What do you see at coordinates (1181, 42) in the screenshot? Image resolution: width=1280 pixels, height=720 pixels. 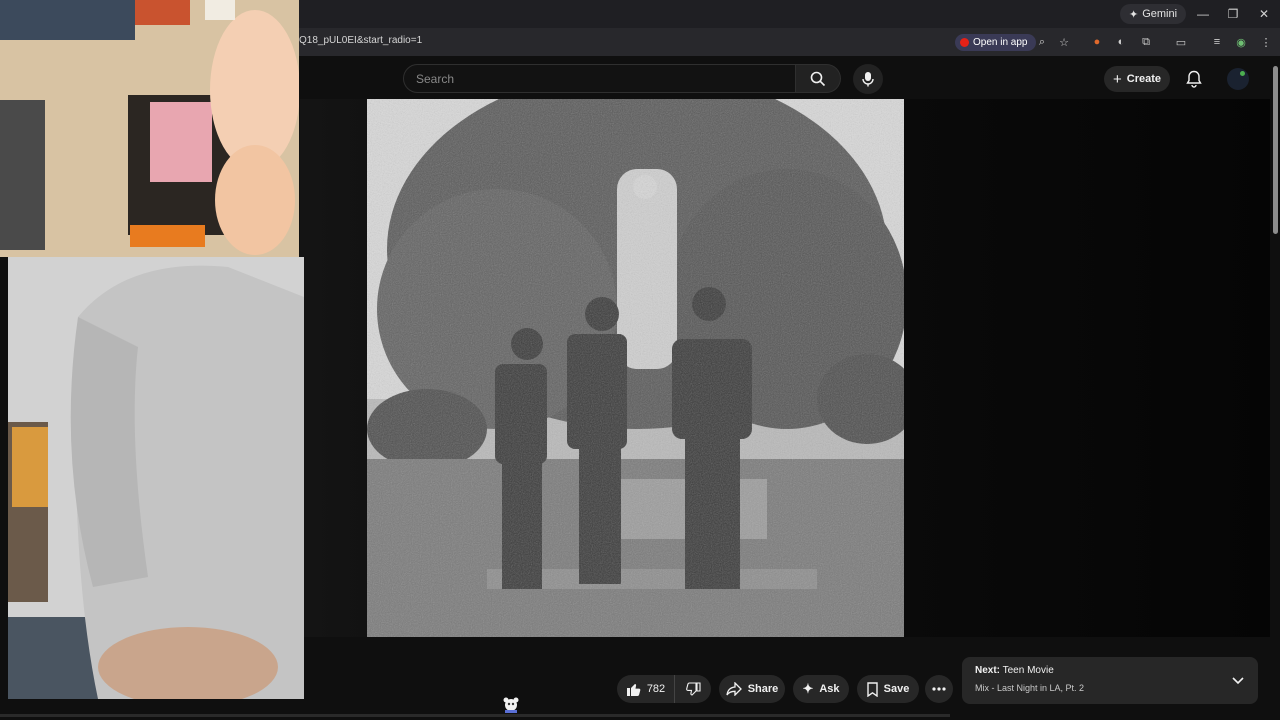 I see `cast-icon: ▭` at bounding box center [1181, 42].